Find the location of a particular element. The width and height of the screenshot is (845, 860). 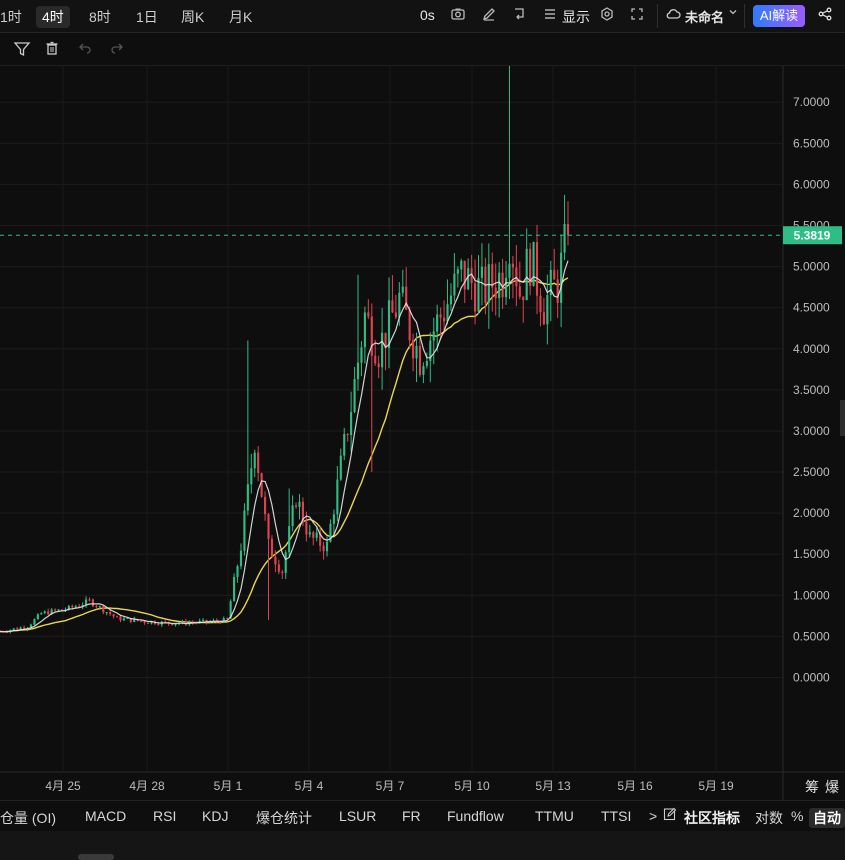

x-tick-label: 5月 16 is located at coordinates (635, 786).